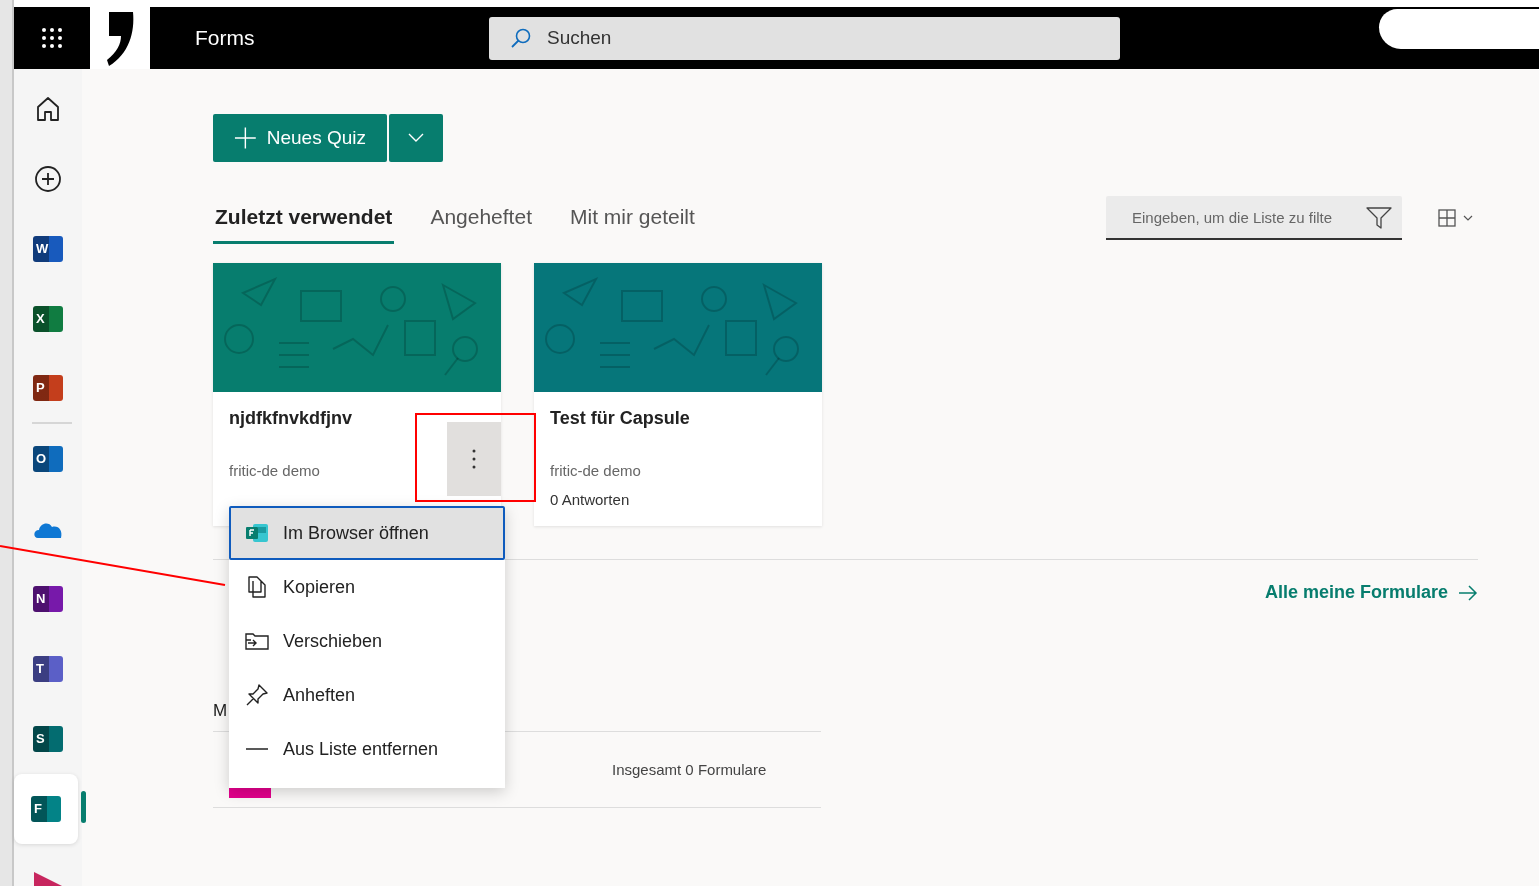 The height and width of the screenshot is (886, 1539). Describe the element at coordinates (52, 38) in the screenshot. I see `waffle-icon` at that location.